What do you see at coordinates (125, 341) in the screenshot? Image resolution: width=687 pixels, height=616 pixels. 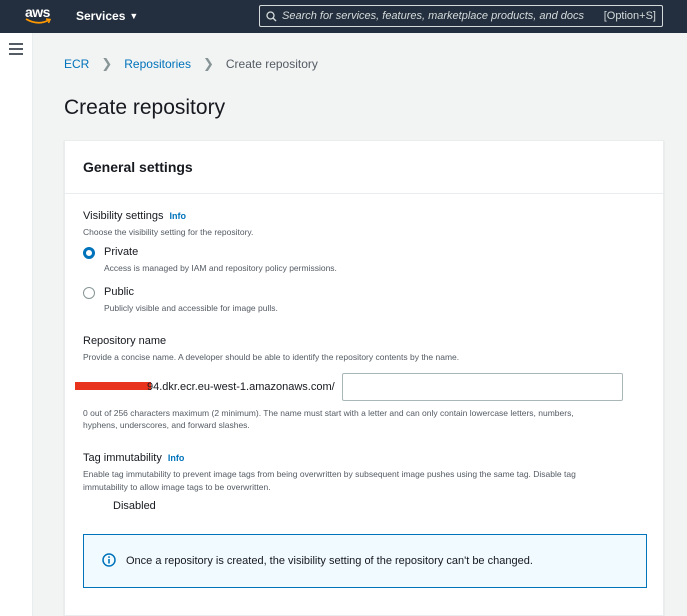 I see `repo-name-label: Repository name` at bounding box center [125, 341].